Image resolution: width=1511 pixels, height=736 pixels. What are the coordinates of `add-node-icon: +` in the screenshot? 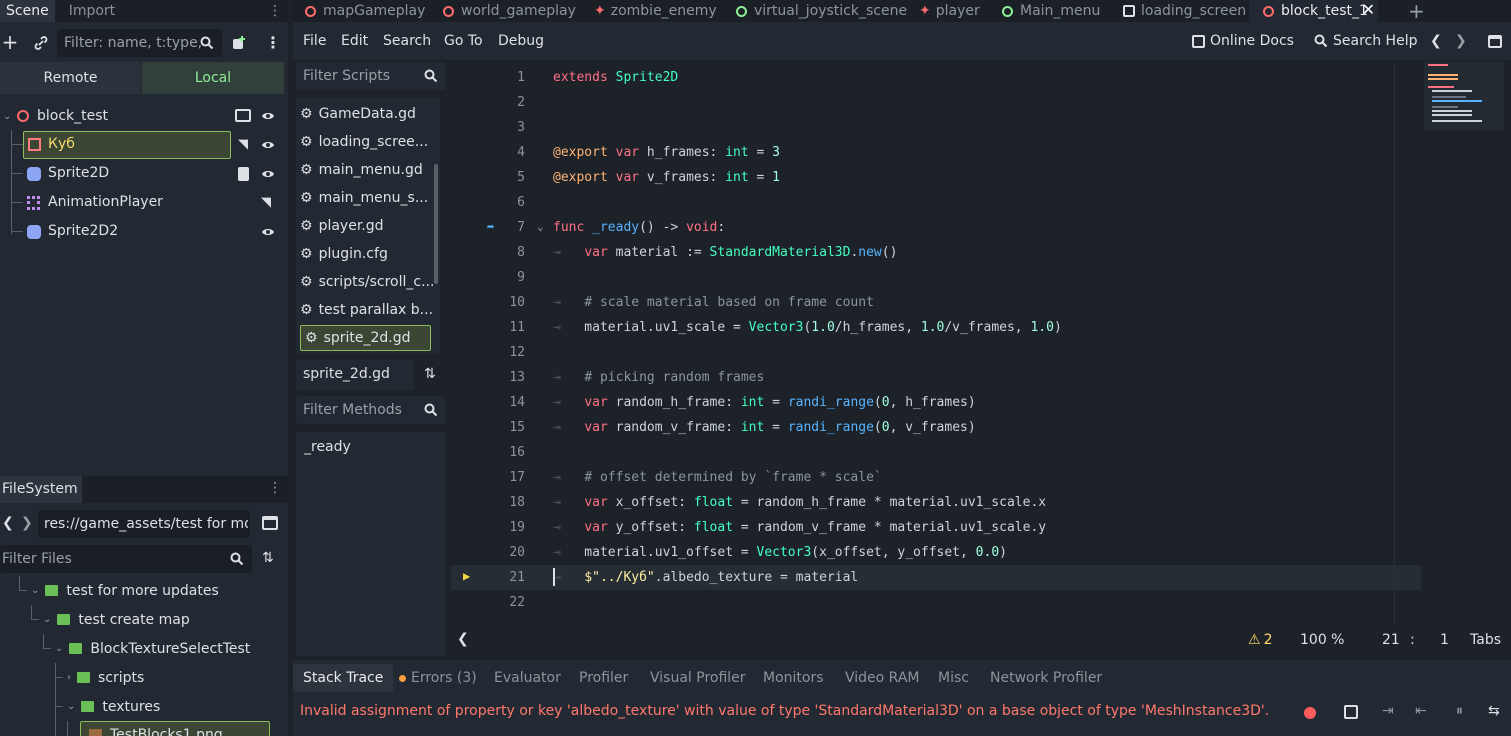 It's located at (10, 42).